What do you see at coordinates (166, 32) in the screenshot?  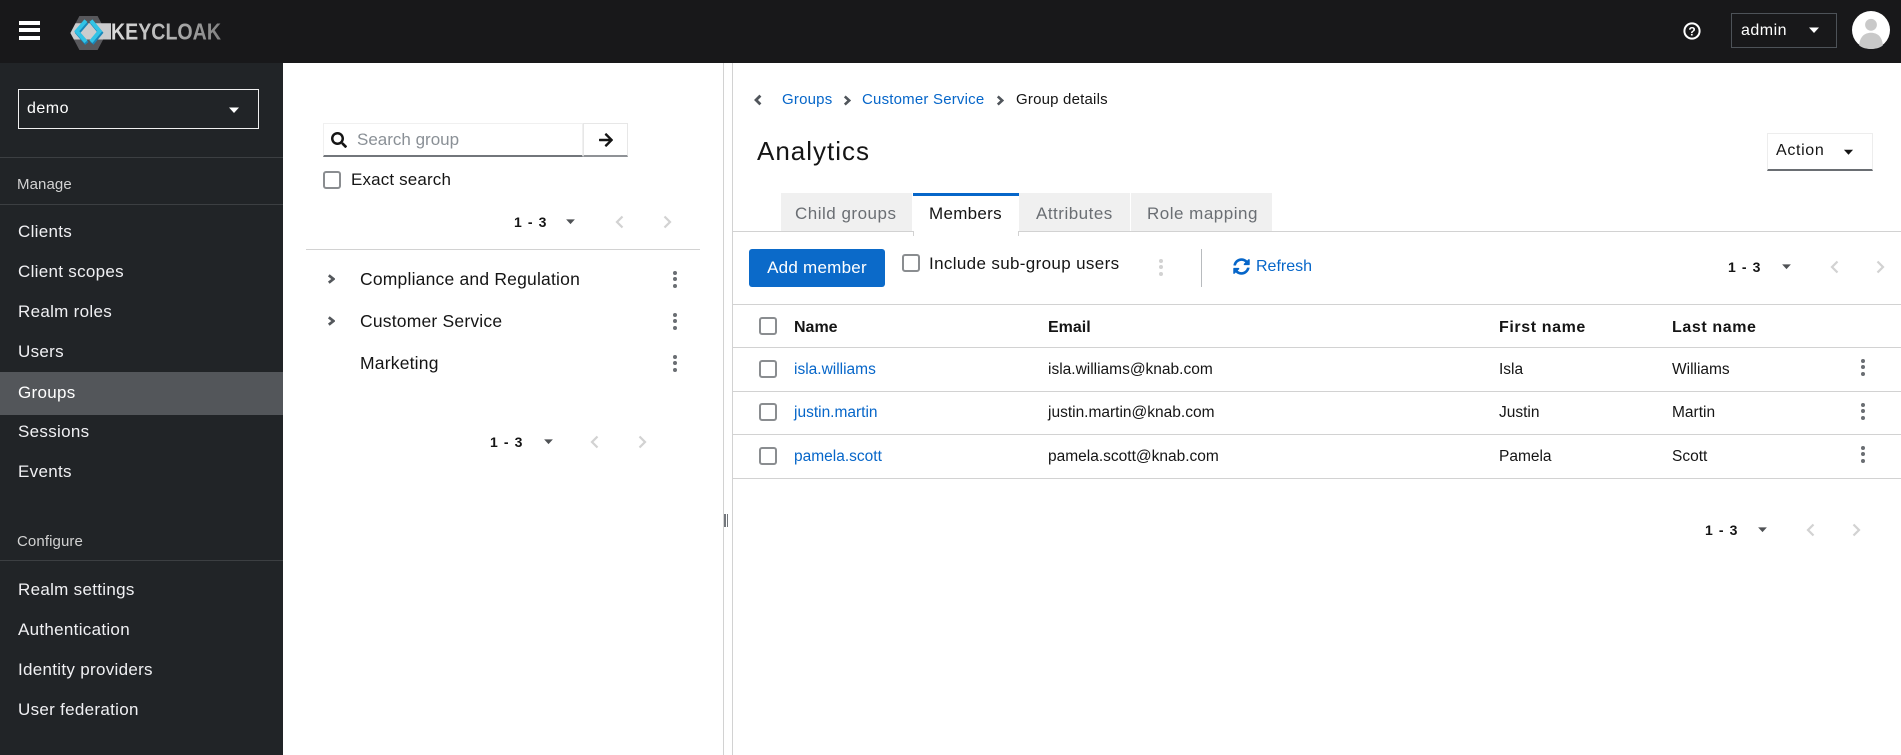 I see `svg-text: KEYCLOAK` at bounding box center [166, 32].